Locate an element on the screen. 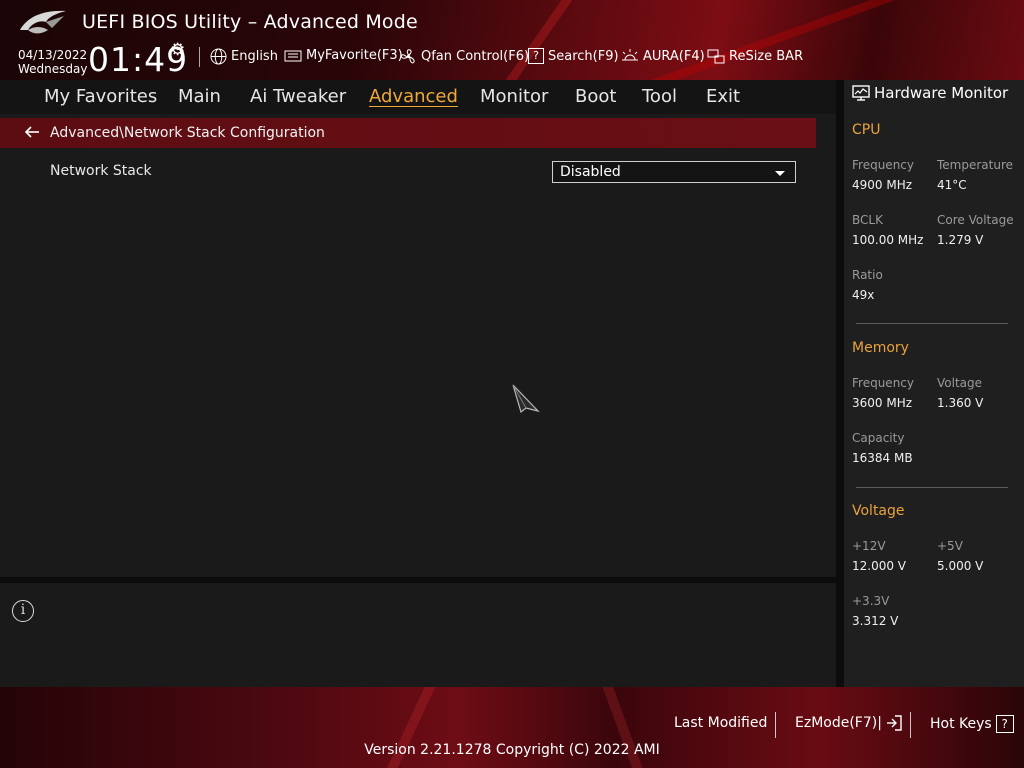 This screenshot has width=1024, height=768. help-panel is located at coordinates (418, 635).